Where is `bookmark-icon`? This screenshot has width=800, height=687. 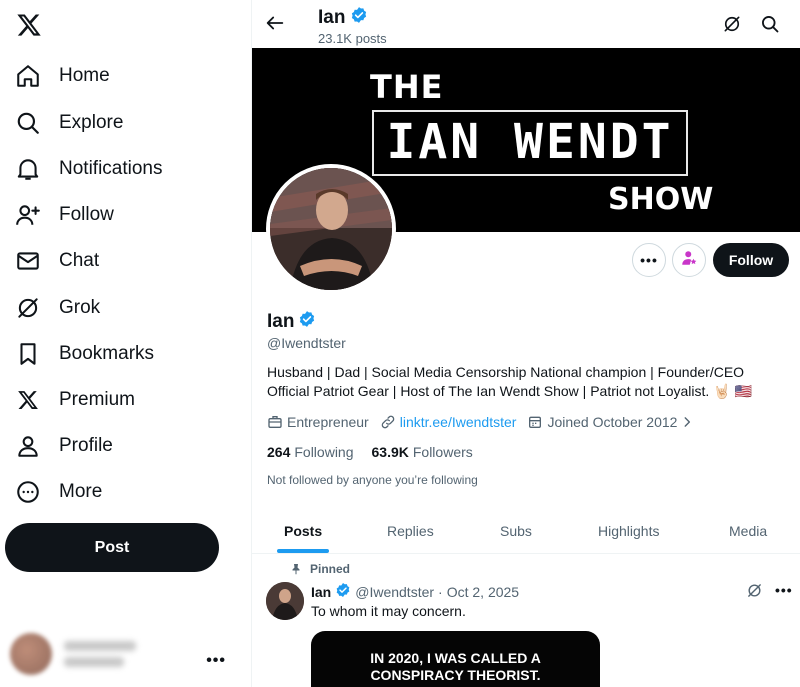
bookmark-icon is located at coordinates (28, 354).